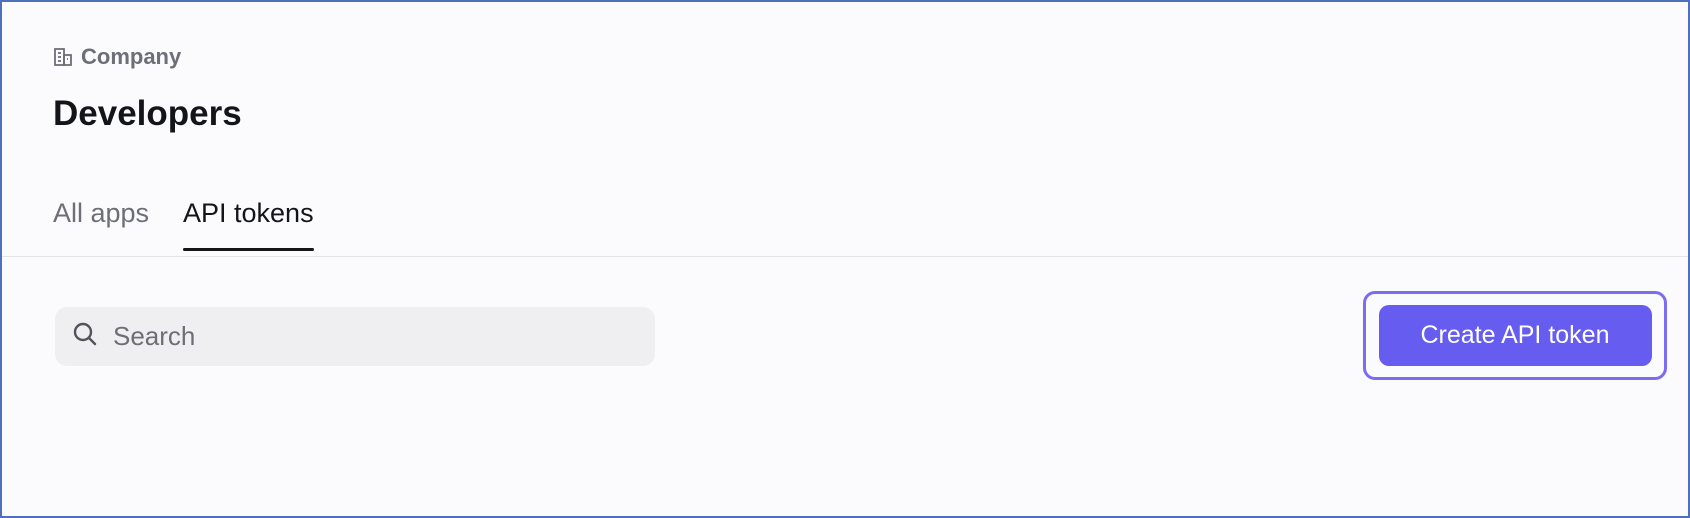 The width and height of the screenshot is (1690, 518). I want to click on tab-bar: All apps API tokens, so click(845, 223).